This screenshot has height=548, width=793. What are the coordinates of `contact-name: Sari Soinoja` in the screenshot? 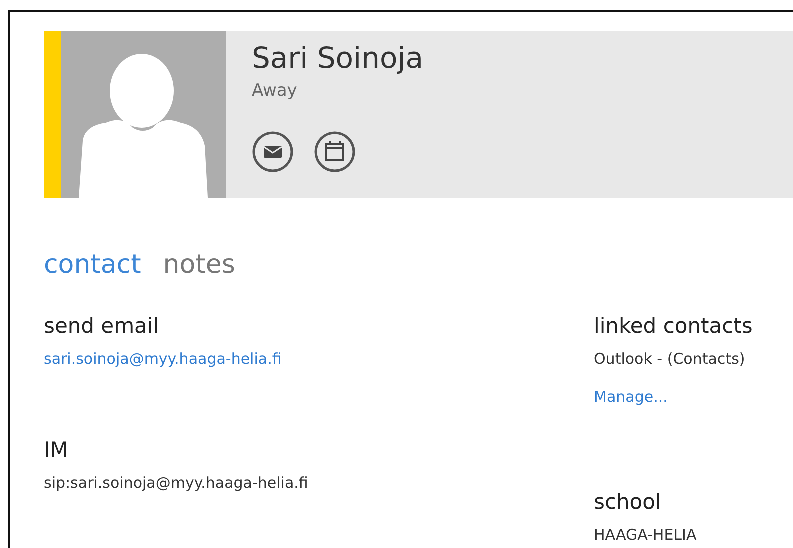 It's located at (338, 58).